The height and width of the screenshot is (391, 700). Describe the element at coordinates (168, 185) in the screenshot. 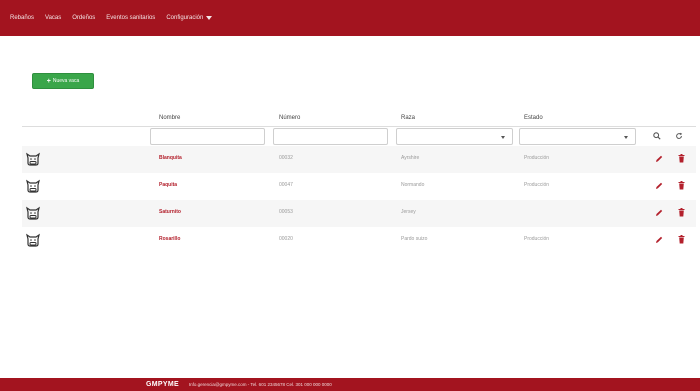

I see `cow-name-link: Paquita` at that location.